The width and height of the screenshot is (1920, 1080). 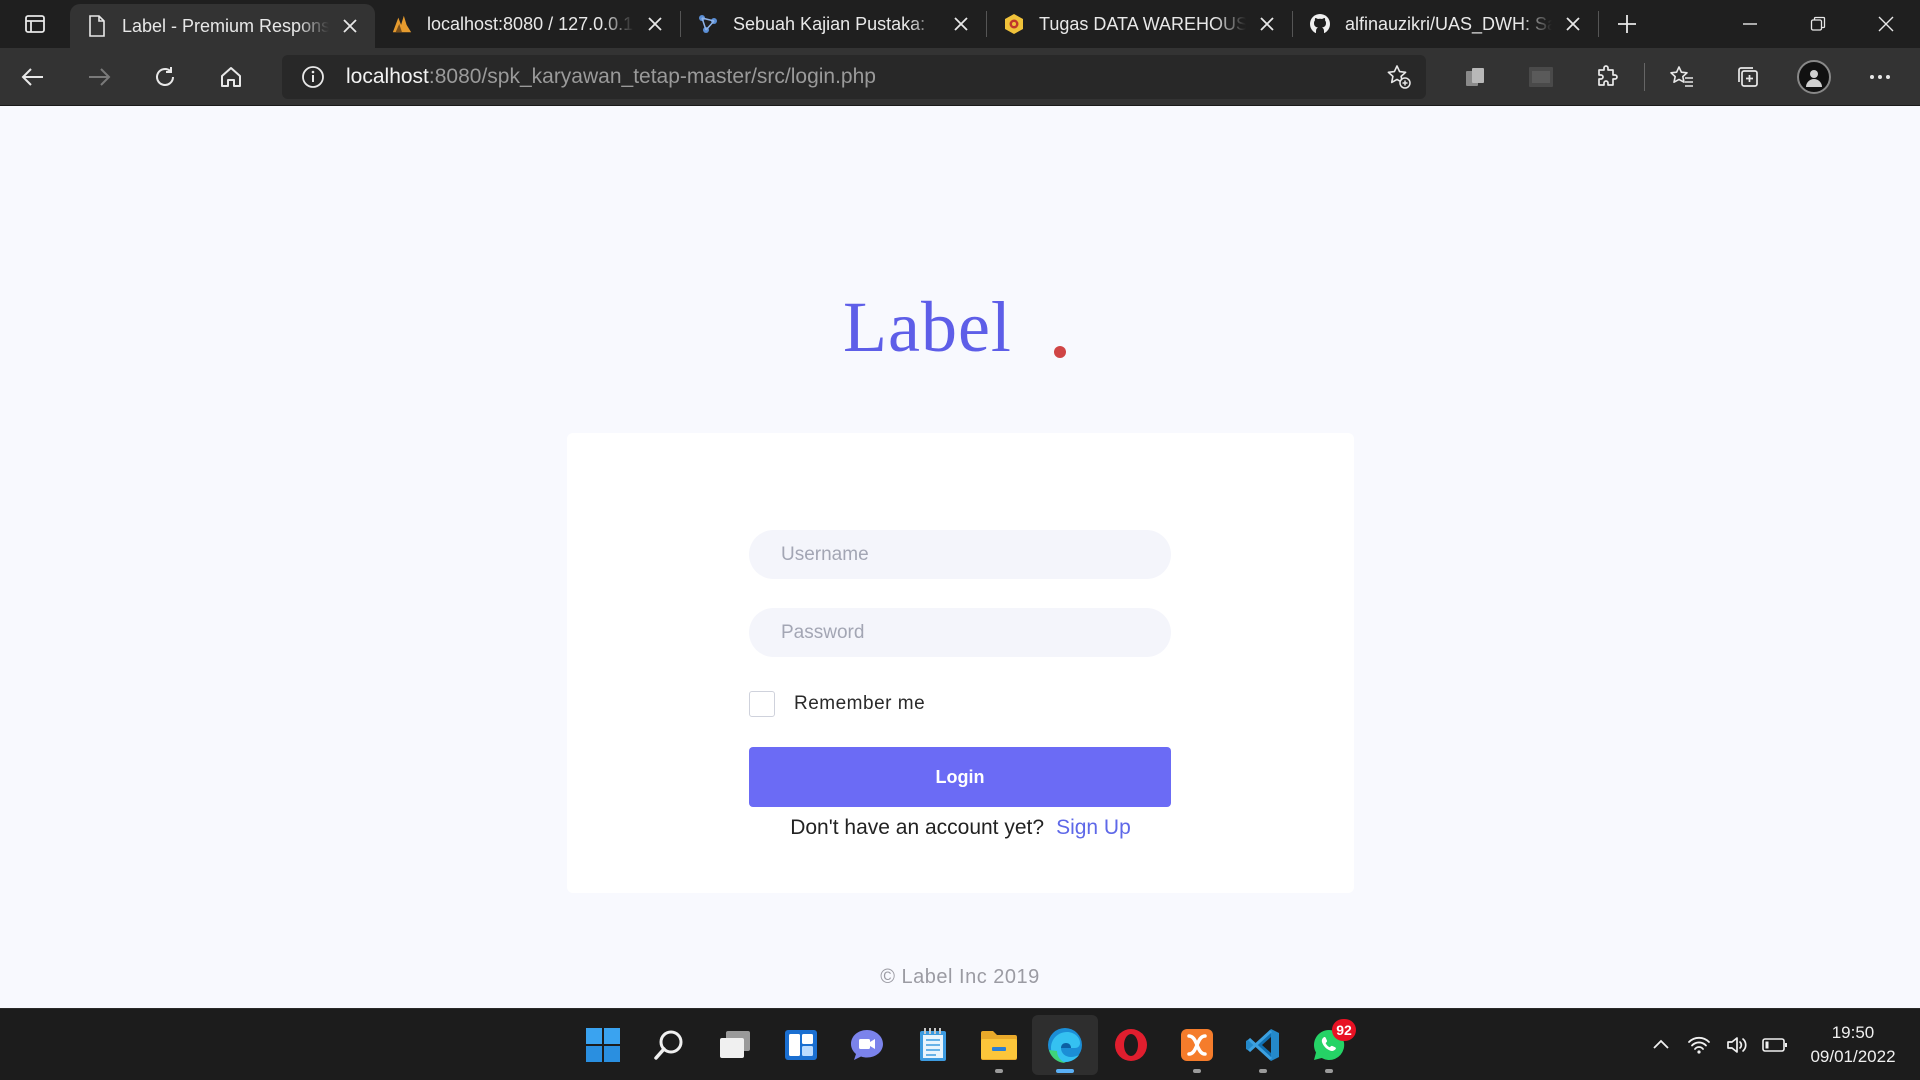 I want to click on home-icon, so click(x=231, y=76).